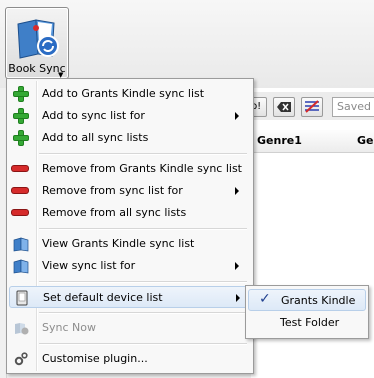  What do you see at coordinates (365, 140) in the screenshot?
I see `column-genre2: Genr` at bounding box center [365, 140].